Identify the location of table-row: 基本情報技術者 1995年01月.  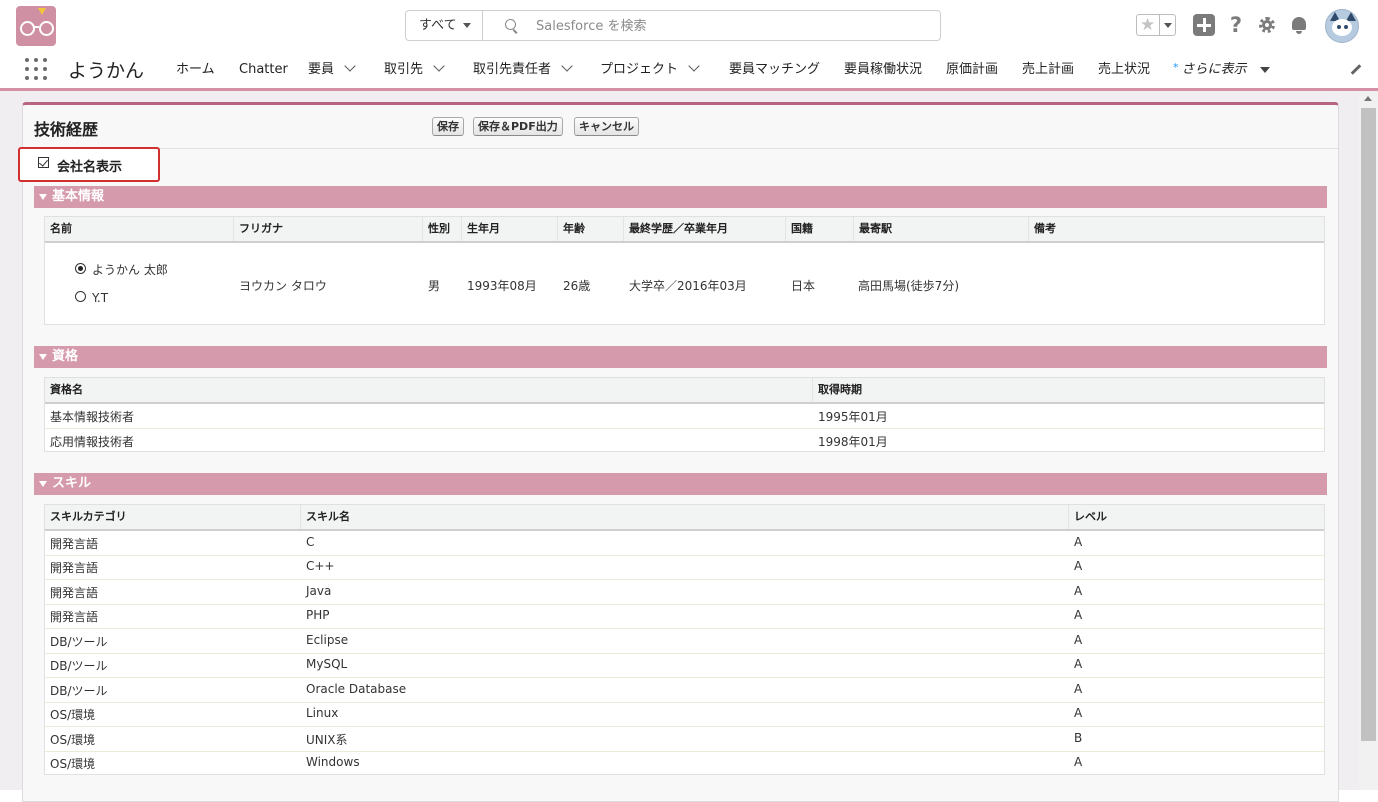
(684, 416).